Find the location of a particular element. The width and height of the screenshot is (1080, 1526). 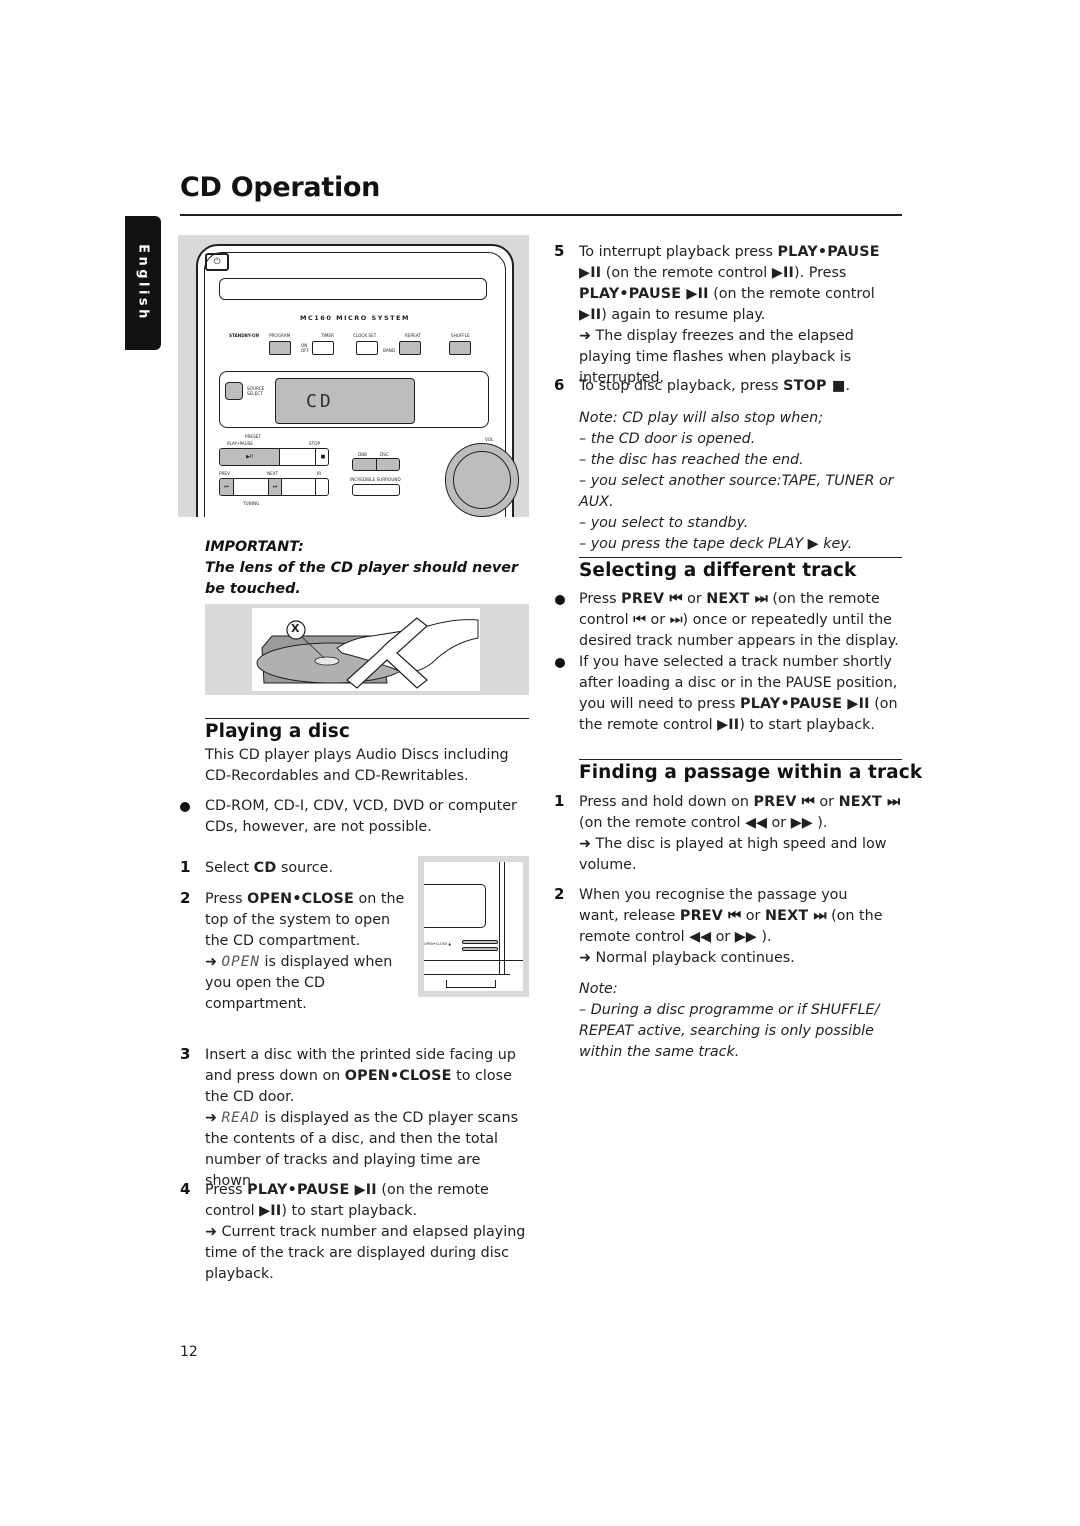

hand-touching-lens-drawing is located at coordinates (367, 653).